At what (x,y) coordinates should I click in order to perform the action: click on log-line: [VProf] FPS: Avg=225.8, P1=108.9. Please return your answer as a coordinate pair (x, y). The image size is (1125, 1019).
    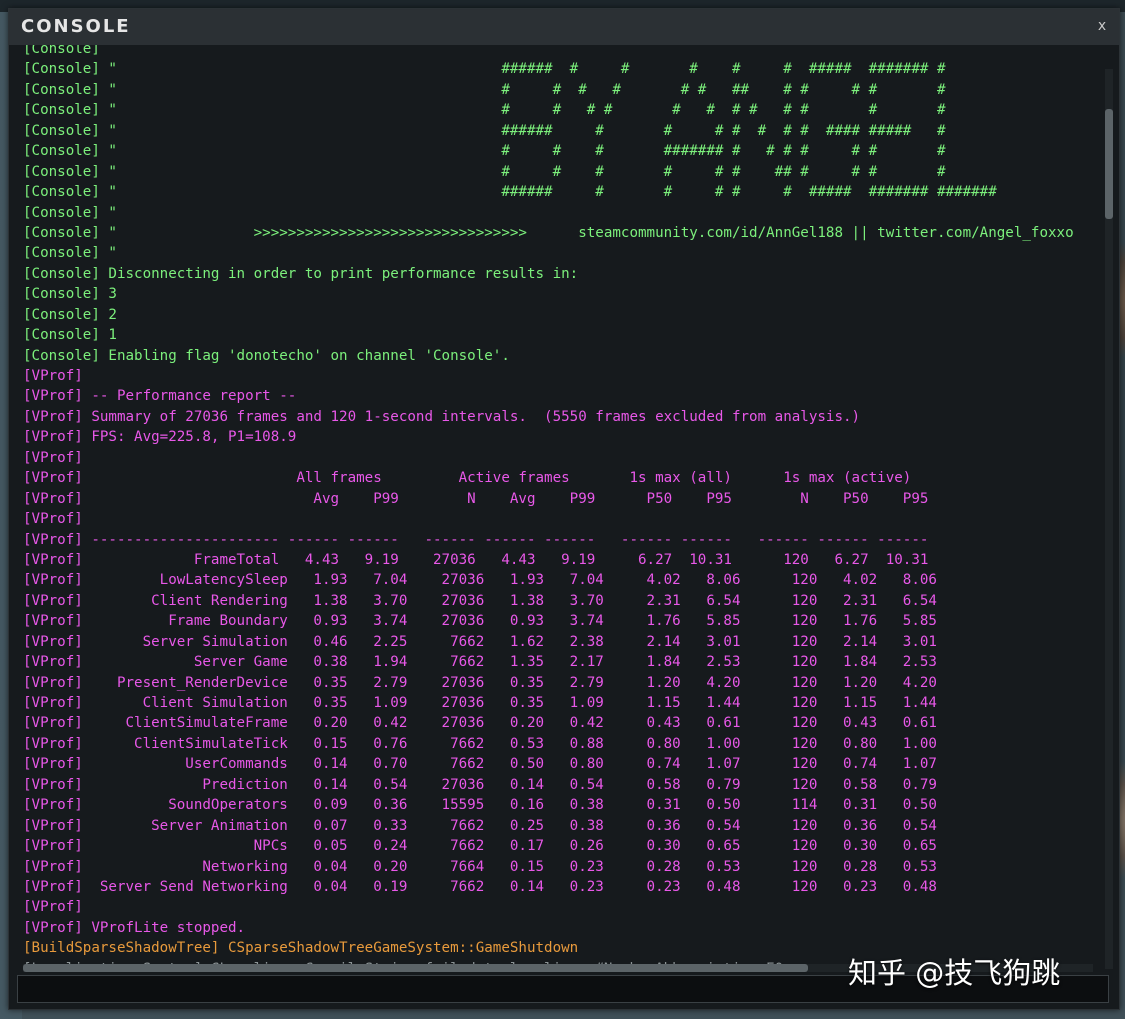
    Looking at the image, I should click on (160, 437).